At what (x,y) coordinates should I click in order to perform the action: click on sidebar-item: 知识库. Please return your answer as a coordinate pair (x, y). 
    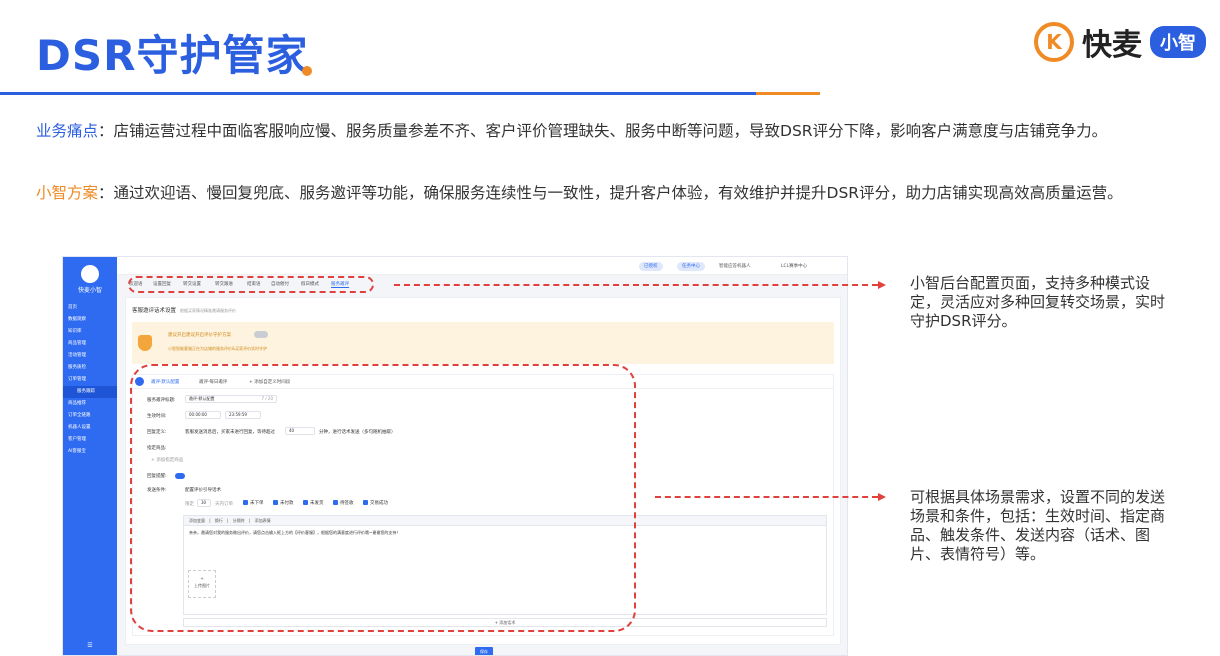
    Looking at the image, I should click on (90, 332).